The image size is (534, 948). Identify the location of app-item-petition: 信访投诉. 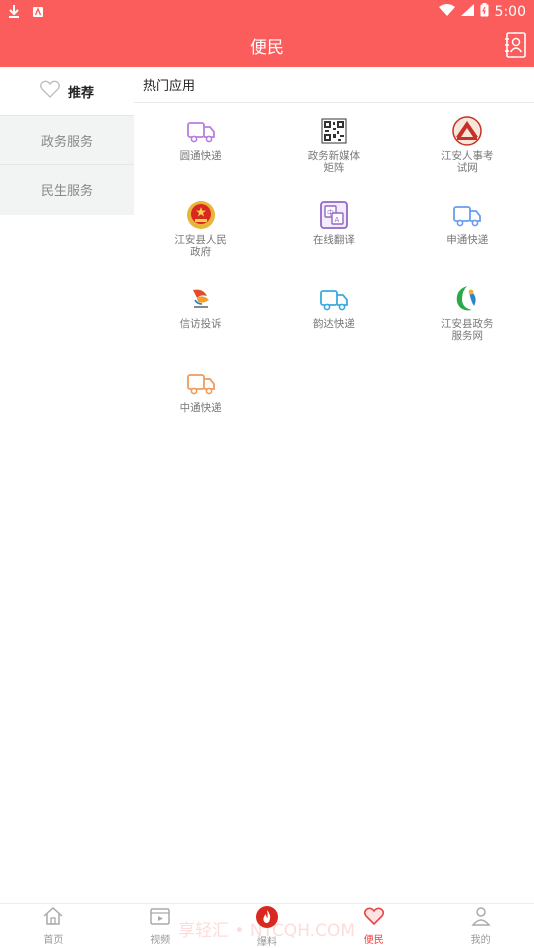
(200, 322).